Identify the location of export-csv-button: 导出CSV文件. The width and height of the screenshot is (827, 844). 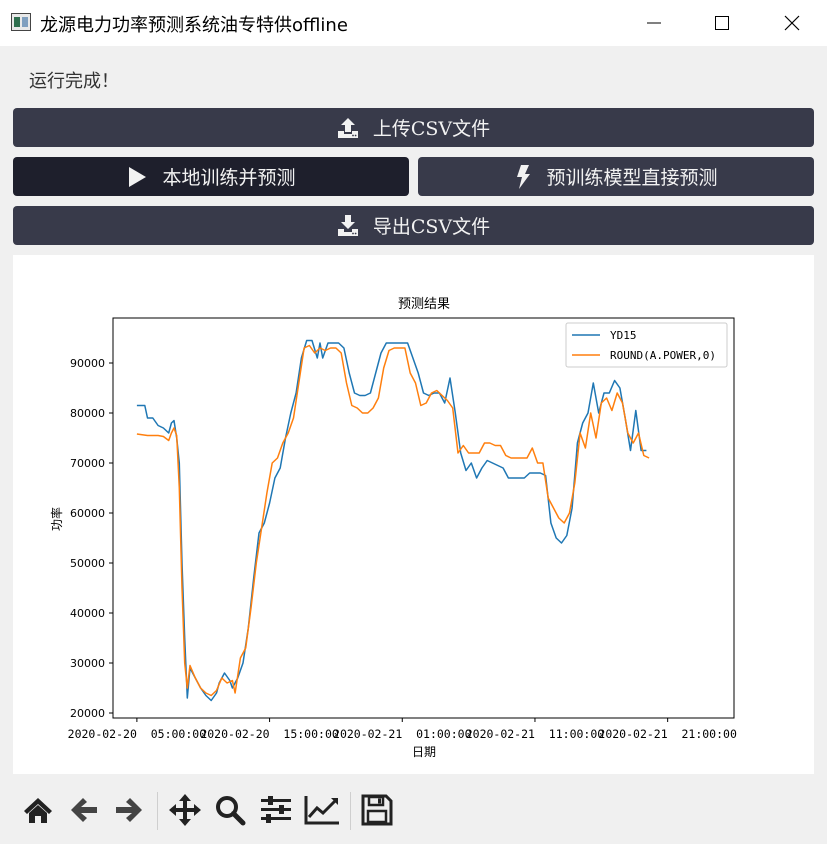
(413, 225).